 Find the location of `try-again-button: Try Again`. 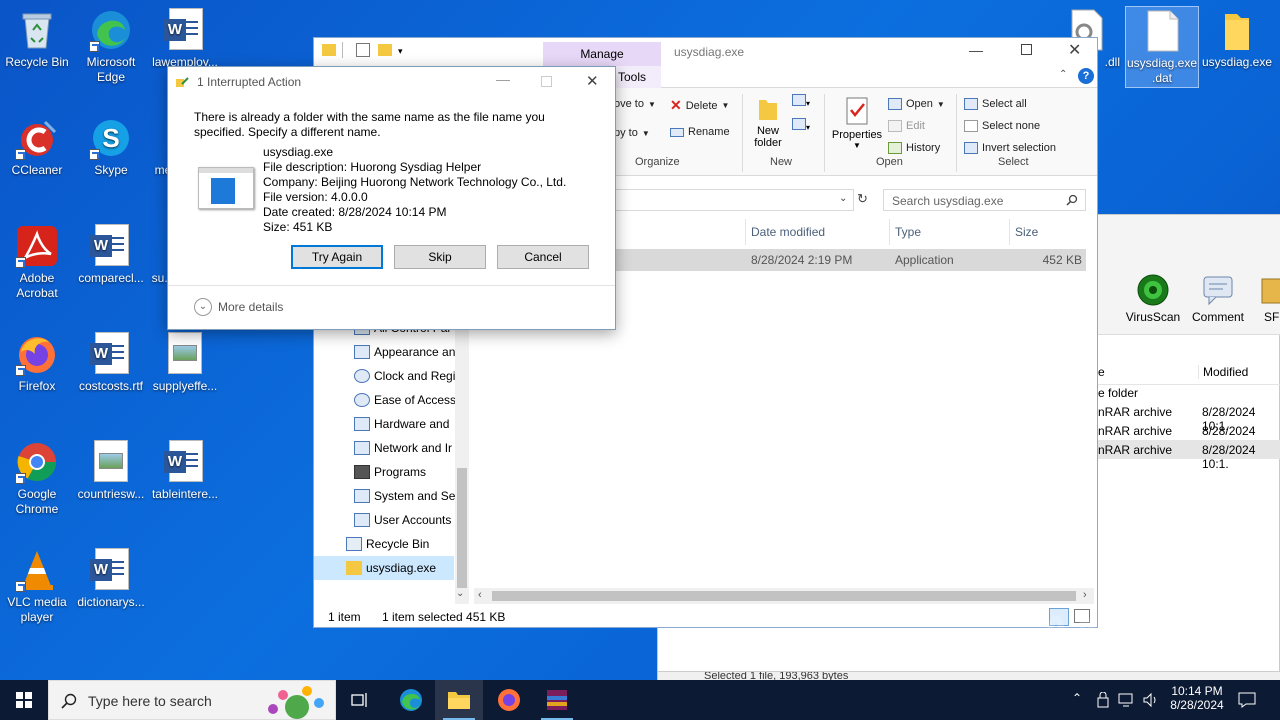

try-again-button: Try Again is located at coordinates (337, 257).